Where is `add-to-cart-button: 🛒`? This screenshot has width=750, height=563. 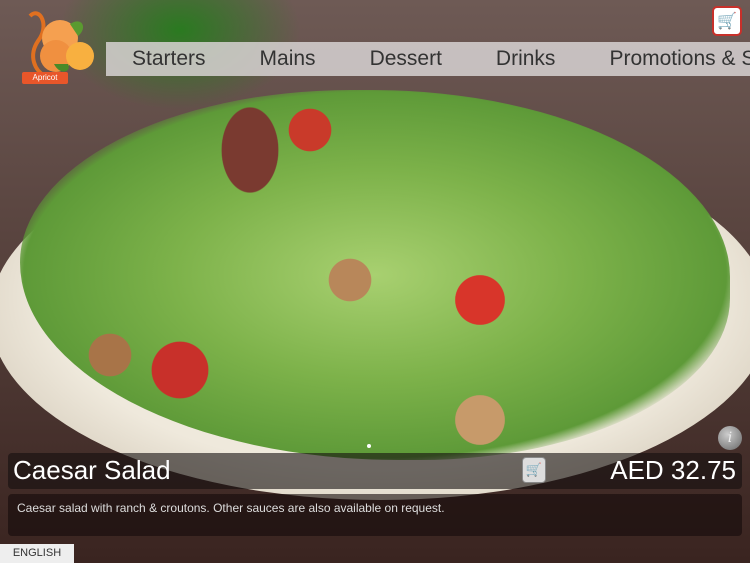 add-to-cart-button: 🛒 is located at coordinates (534, 470).